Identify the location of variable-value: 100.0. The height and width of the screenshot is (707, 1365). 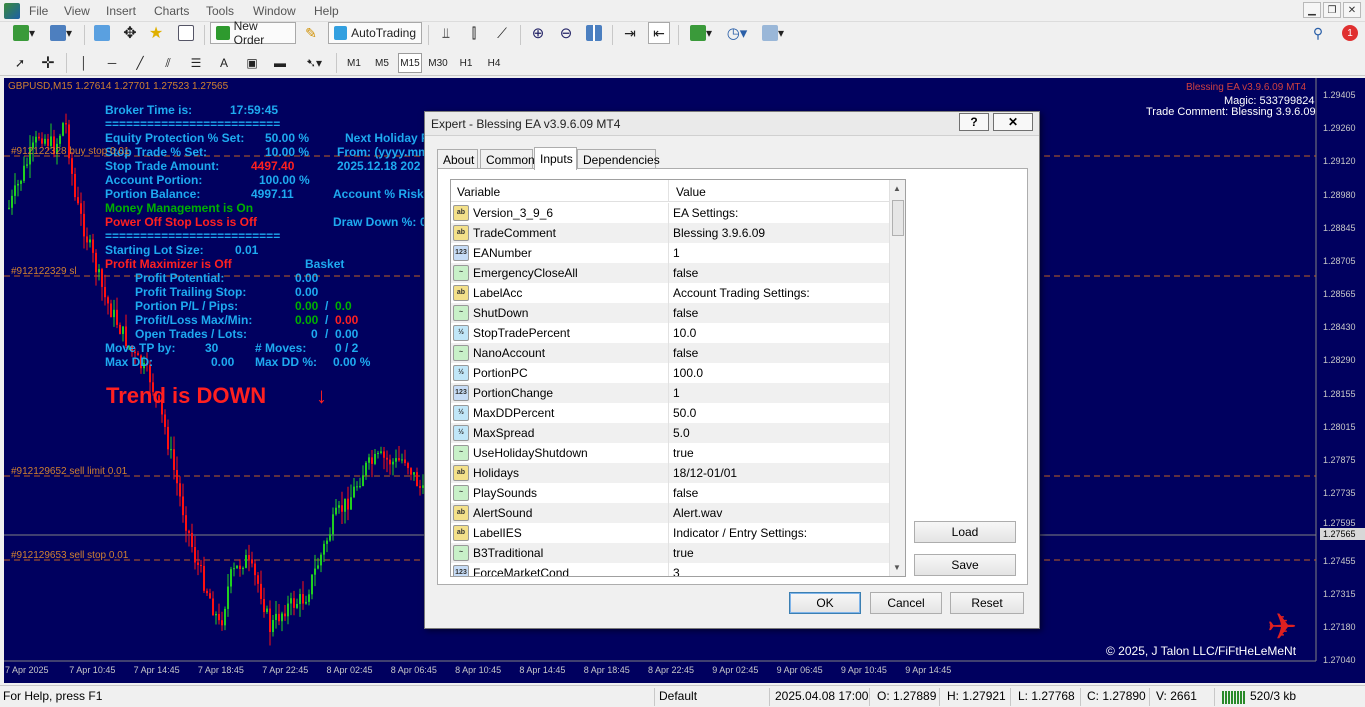
(688, 373).